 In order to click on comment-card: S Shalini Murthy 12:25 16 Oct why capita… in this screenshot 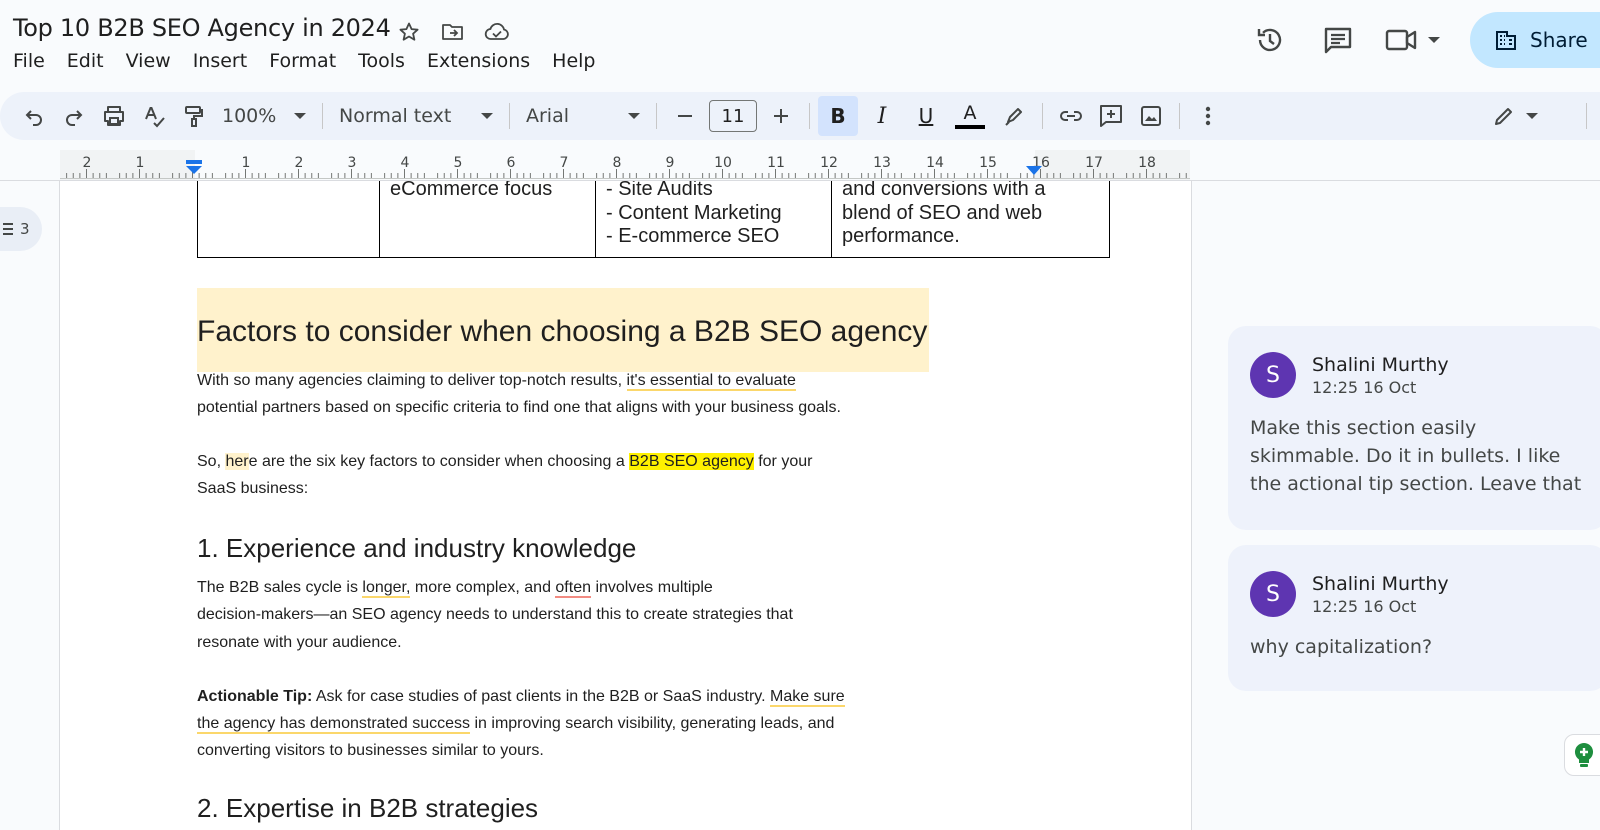, I will do `click(1414, 618)`.